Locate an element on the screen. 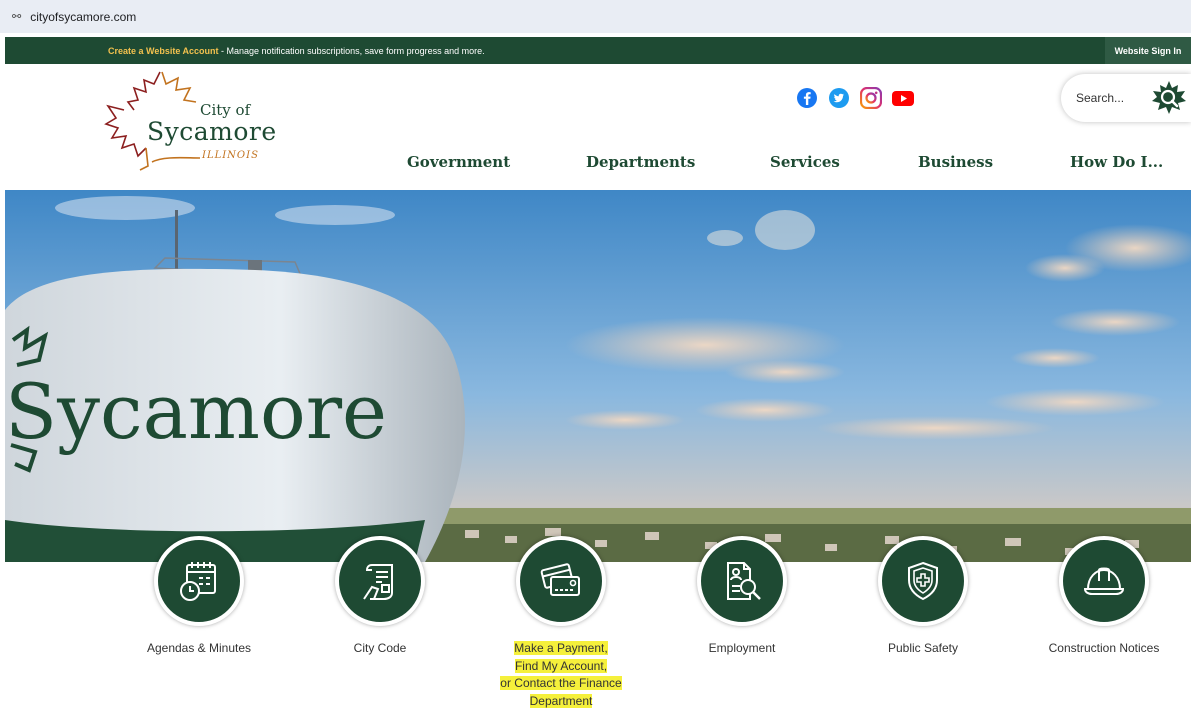 The image size is (1191, 710). quick-link-label: Construction Notices is located at coordinates (1104, 648).